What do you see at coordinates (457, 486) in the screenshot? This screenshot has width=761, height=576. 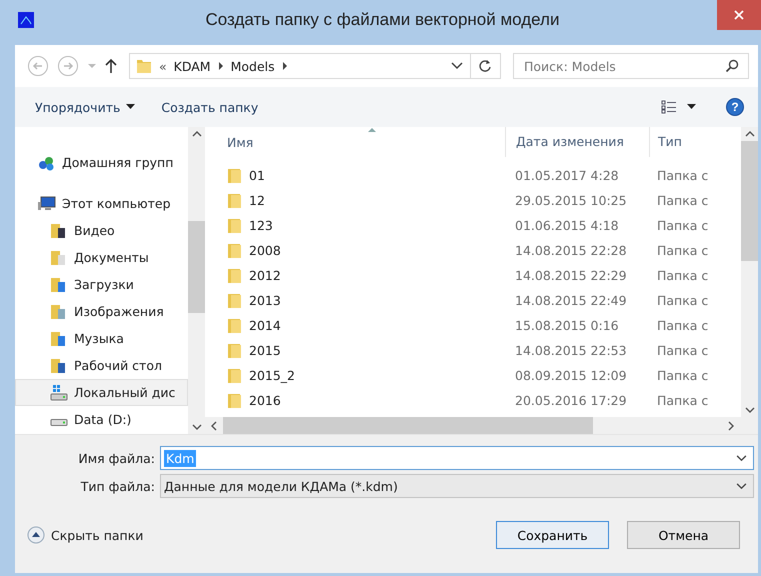 I see `file-type-dropdown: Данные для модели КДАМа (*.kdm)` at bounding box center [457, 486].